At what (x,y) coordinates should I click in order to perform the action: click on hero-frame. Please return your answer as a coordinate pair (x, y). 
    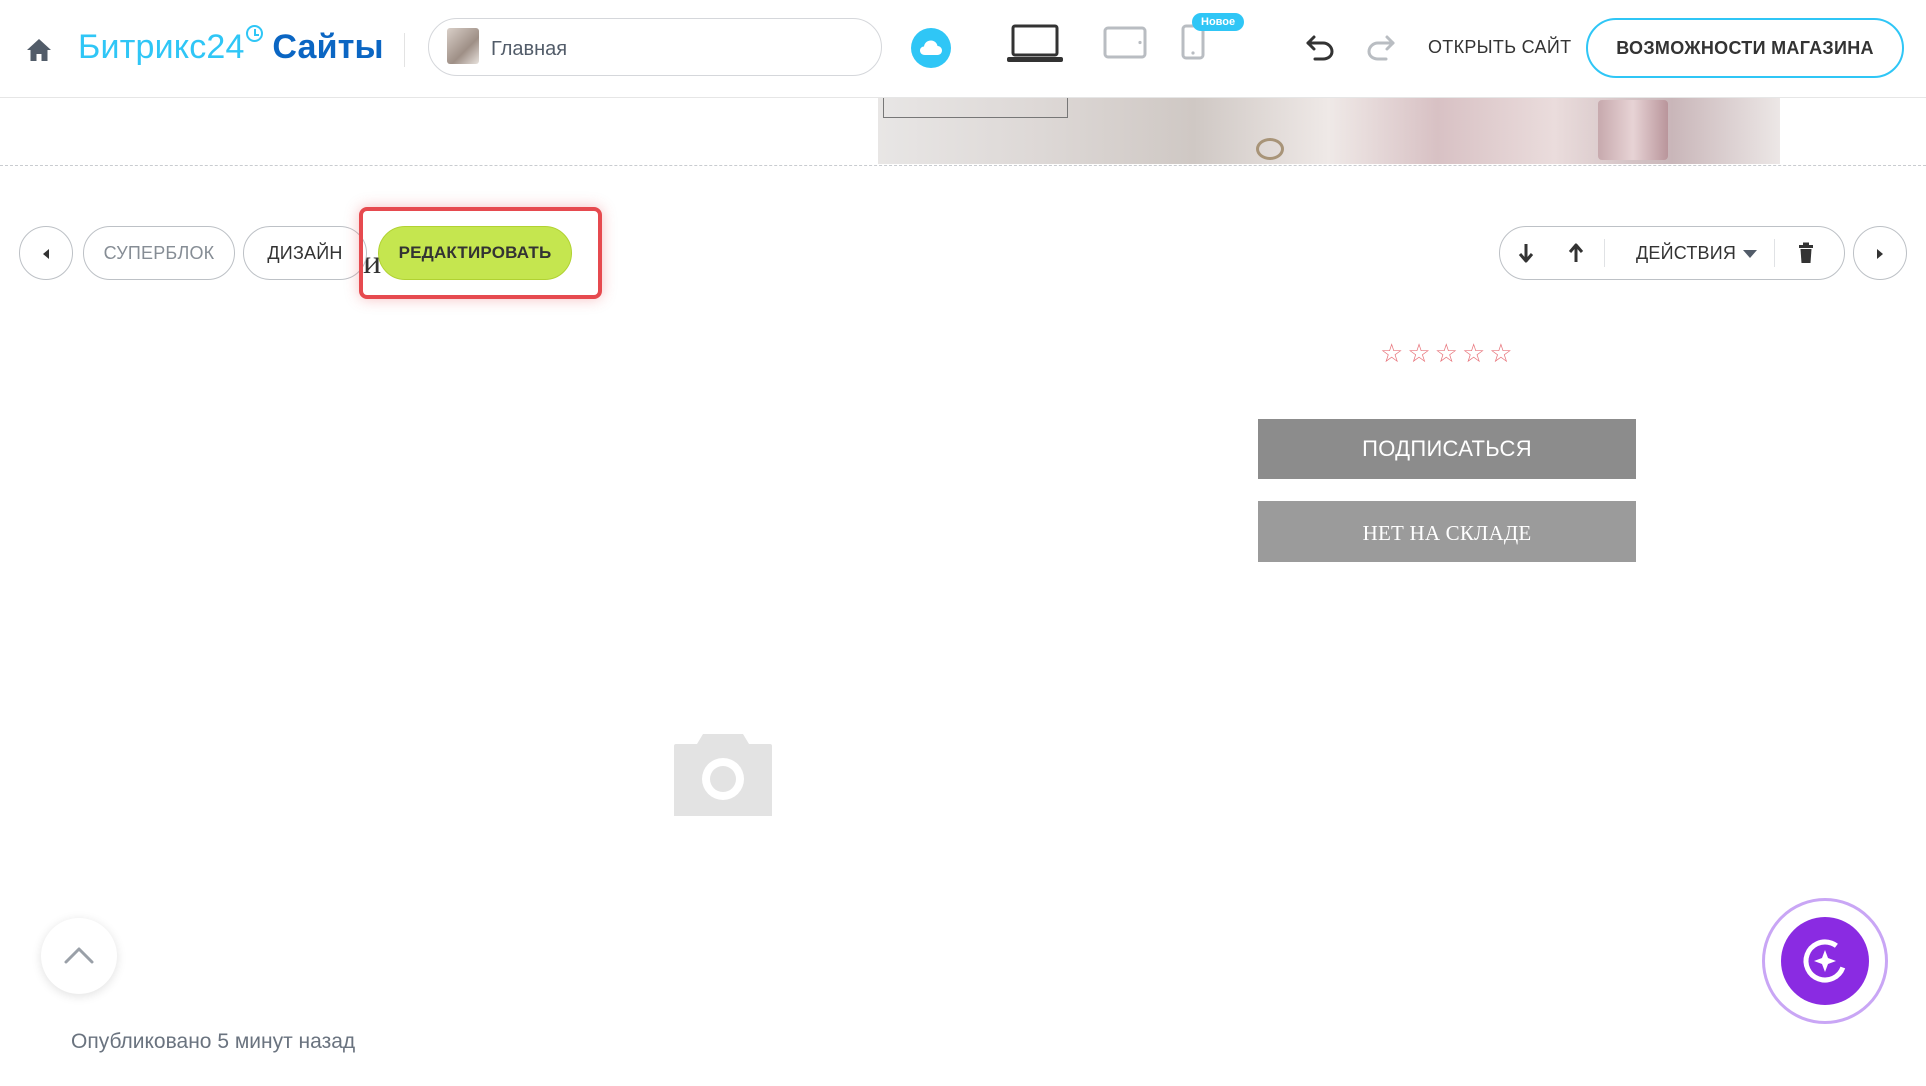
    Looking at the image, I should click on (975, 108).